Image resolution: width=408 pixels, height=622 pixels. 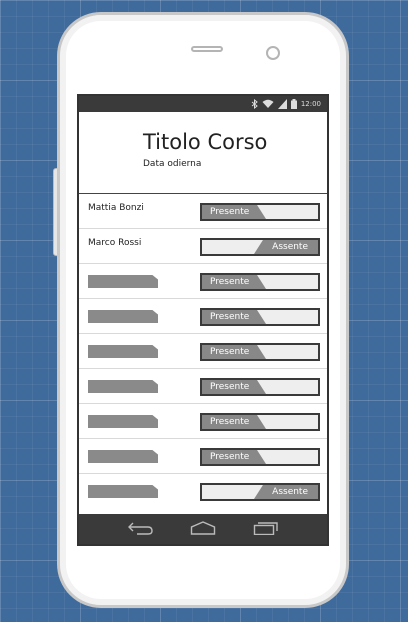 I want to click on signal-icon, so click(x=282, y=104).